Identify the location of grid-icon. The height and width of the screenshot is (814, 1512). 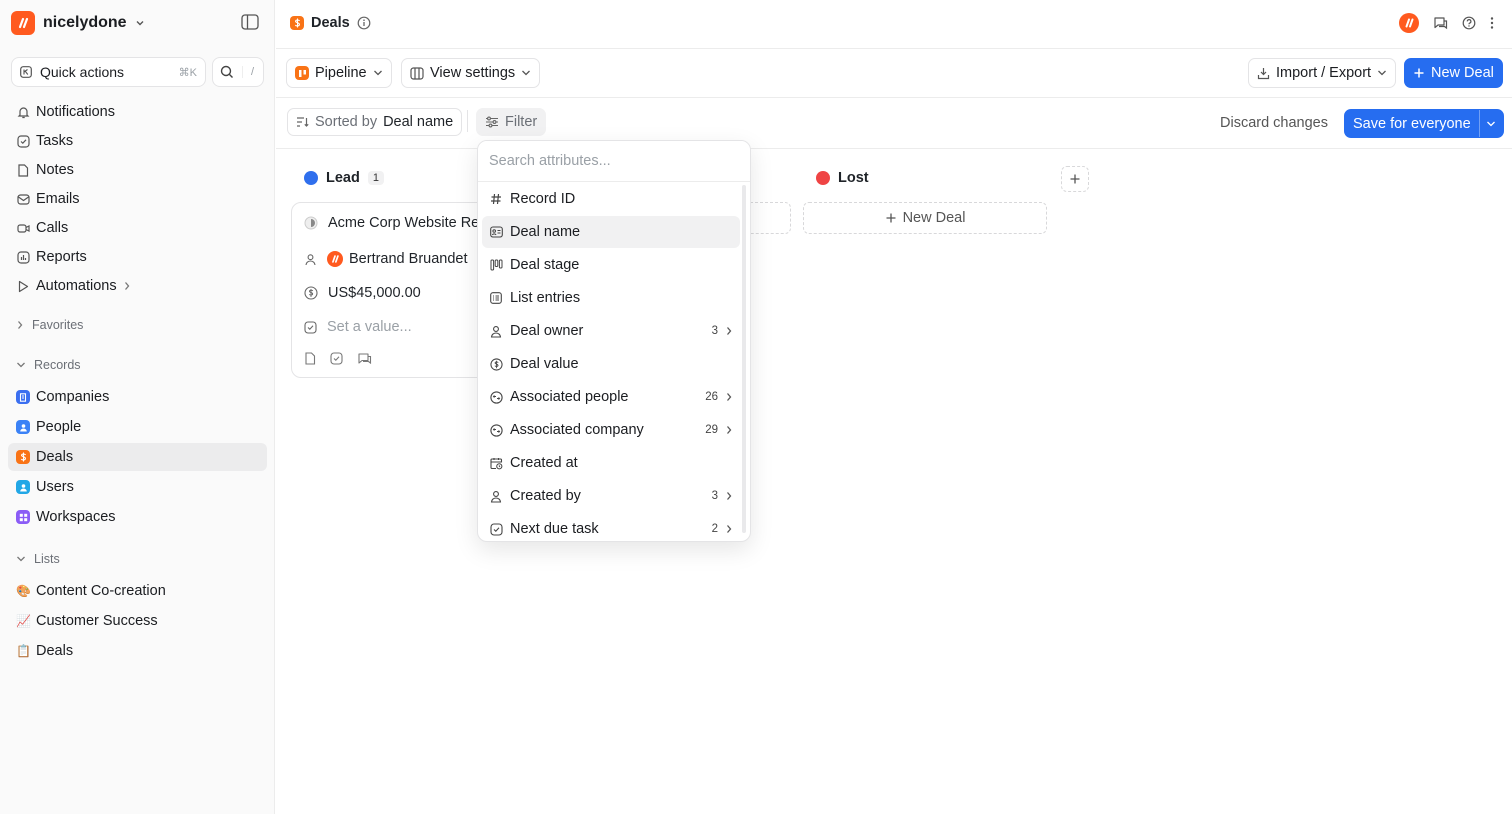
(23, 517).